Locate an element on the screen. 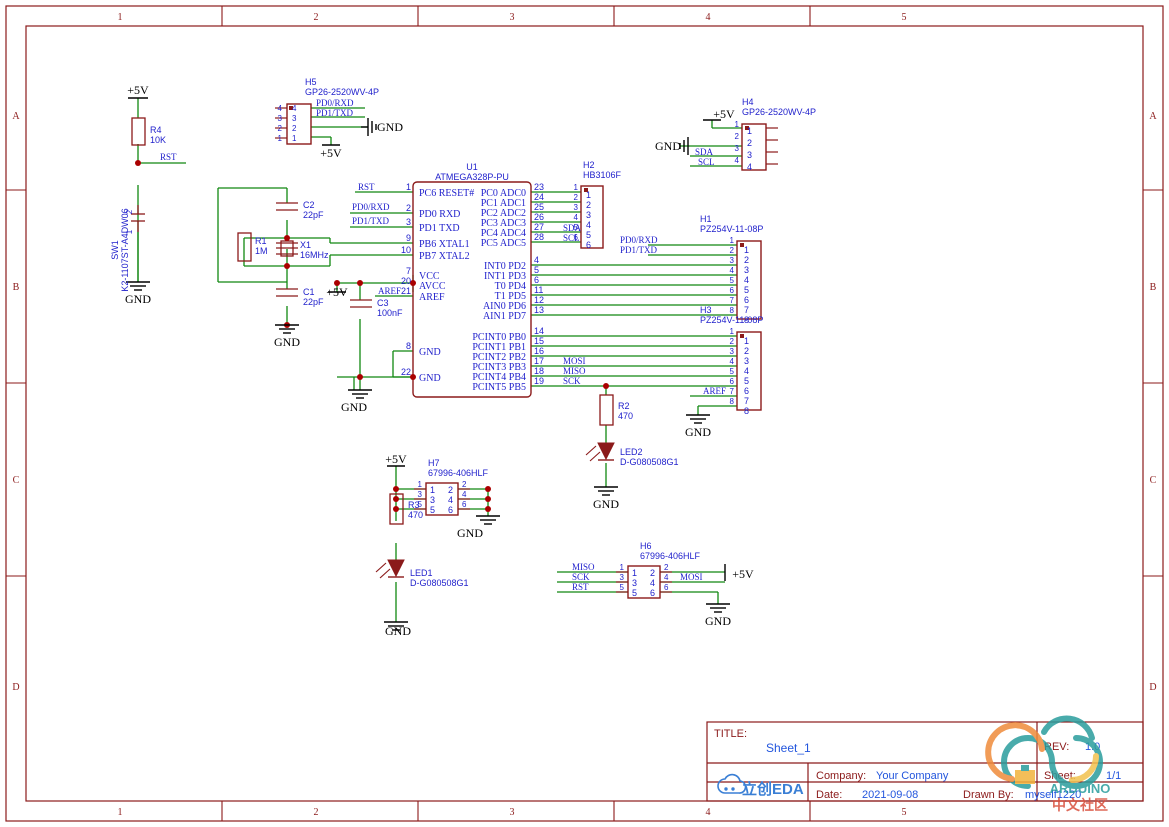  h7-inner-pin-3: 3 is located at coordinates (432, 500).